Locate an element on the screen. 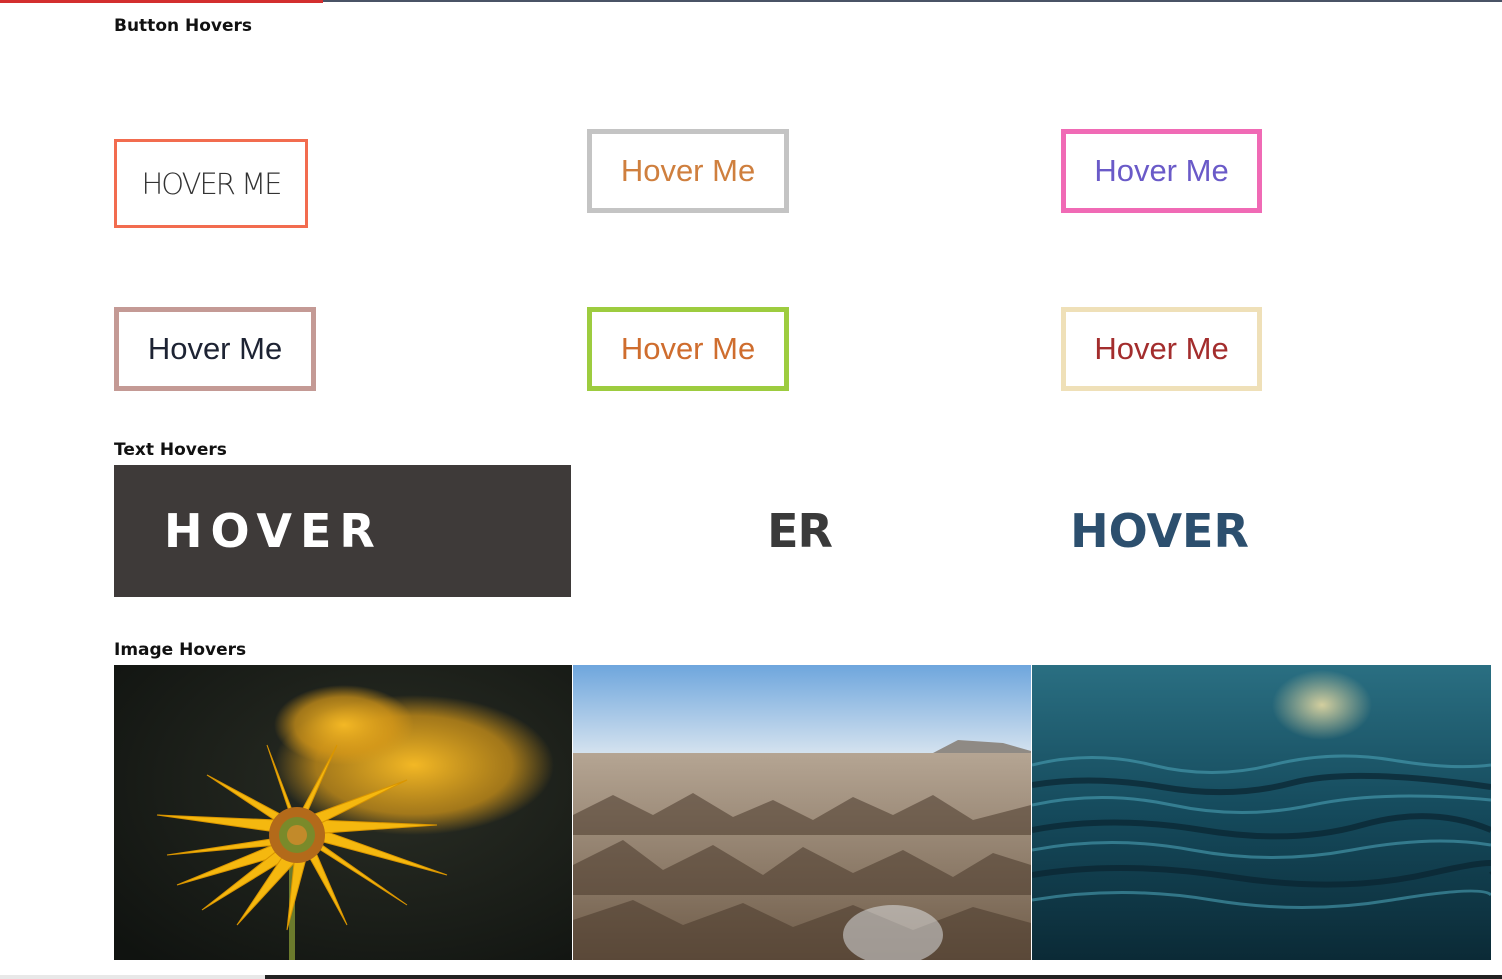 The width and height of the screenshot is (1502, 979). text-hovers-heading: Text Hovers is located at coordinates (170, 450).